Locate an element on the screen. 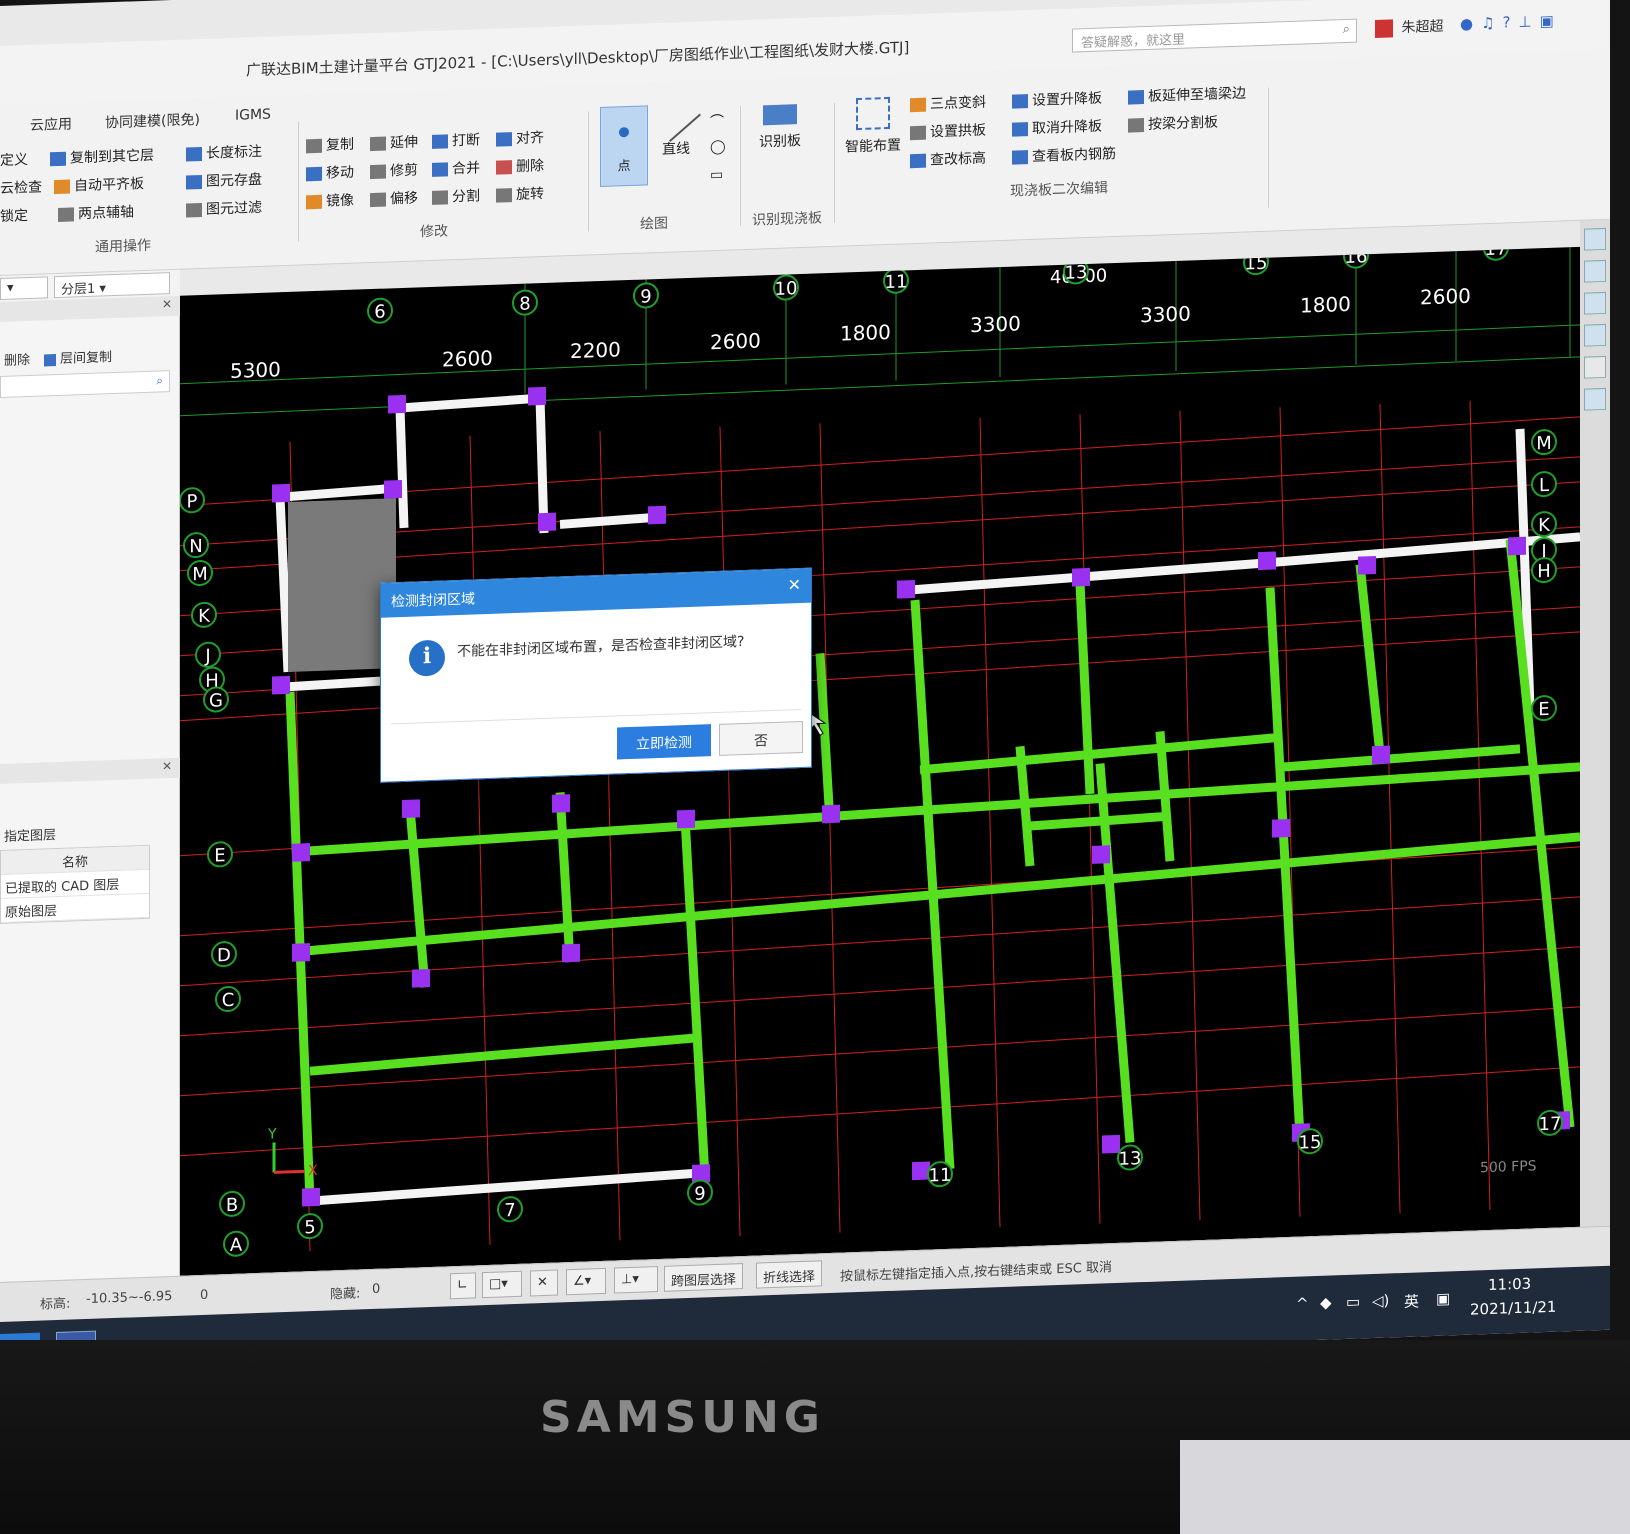  view-cube-icon is located at coordinates (1595, 335).